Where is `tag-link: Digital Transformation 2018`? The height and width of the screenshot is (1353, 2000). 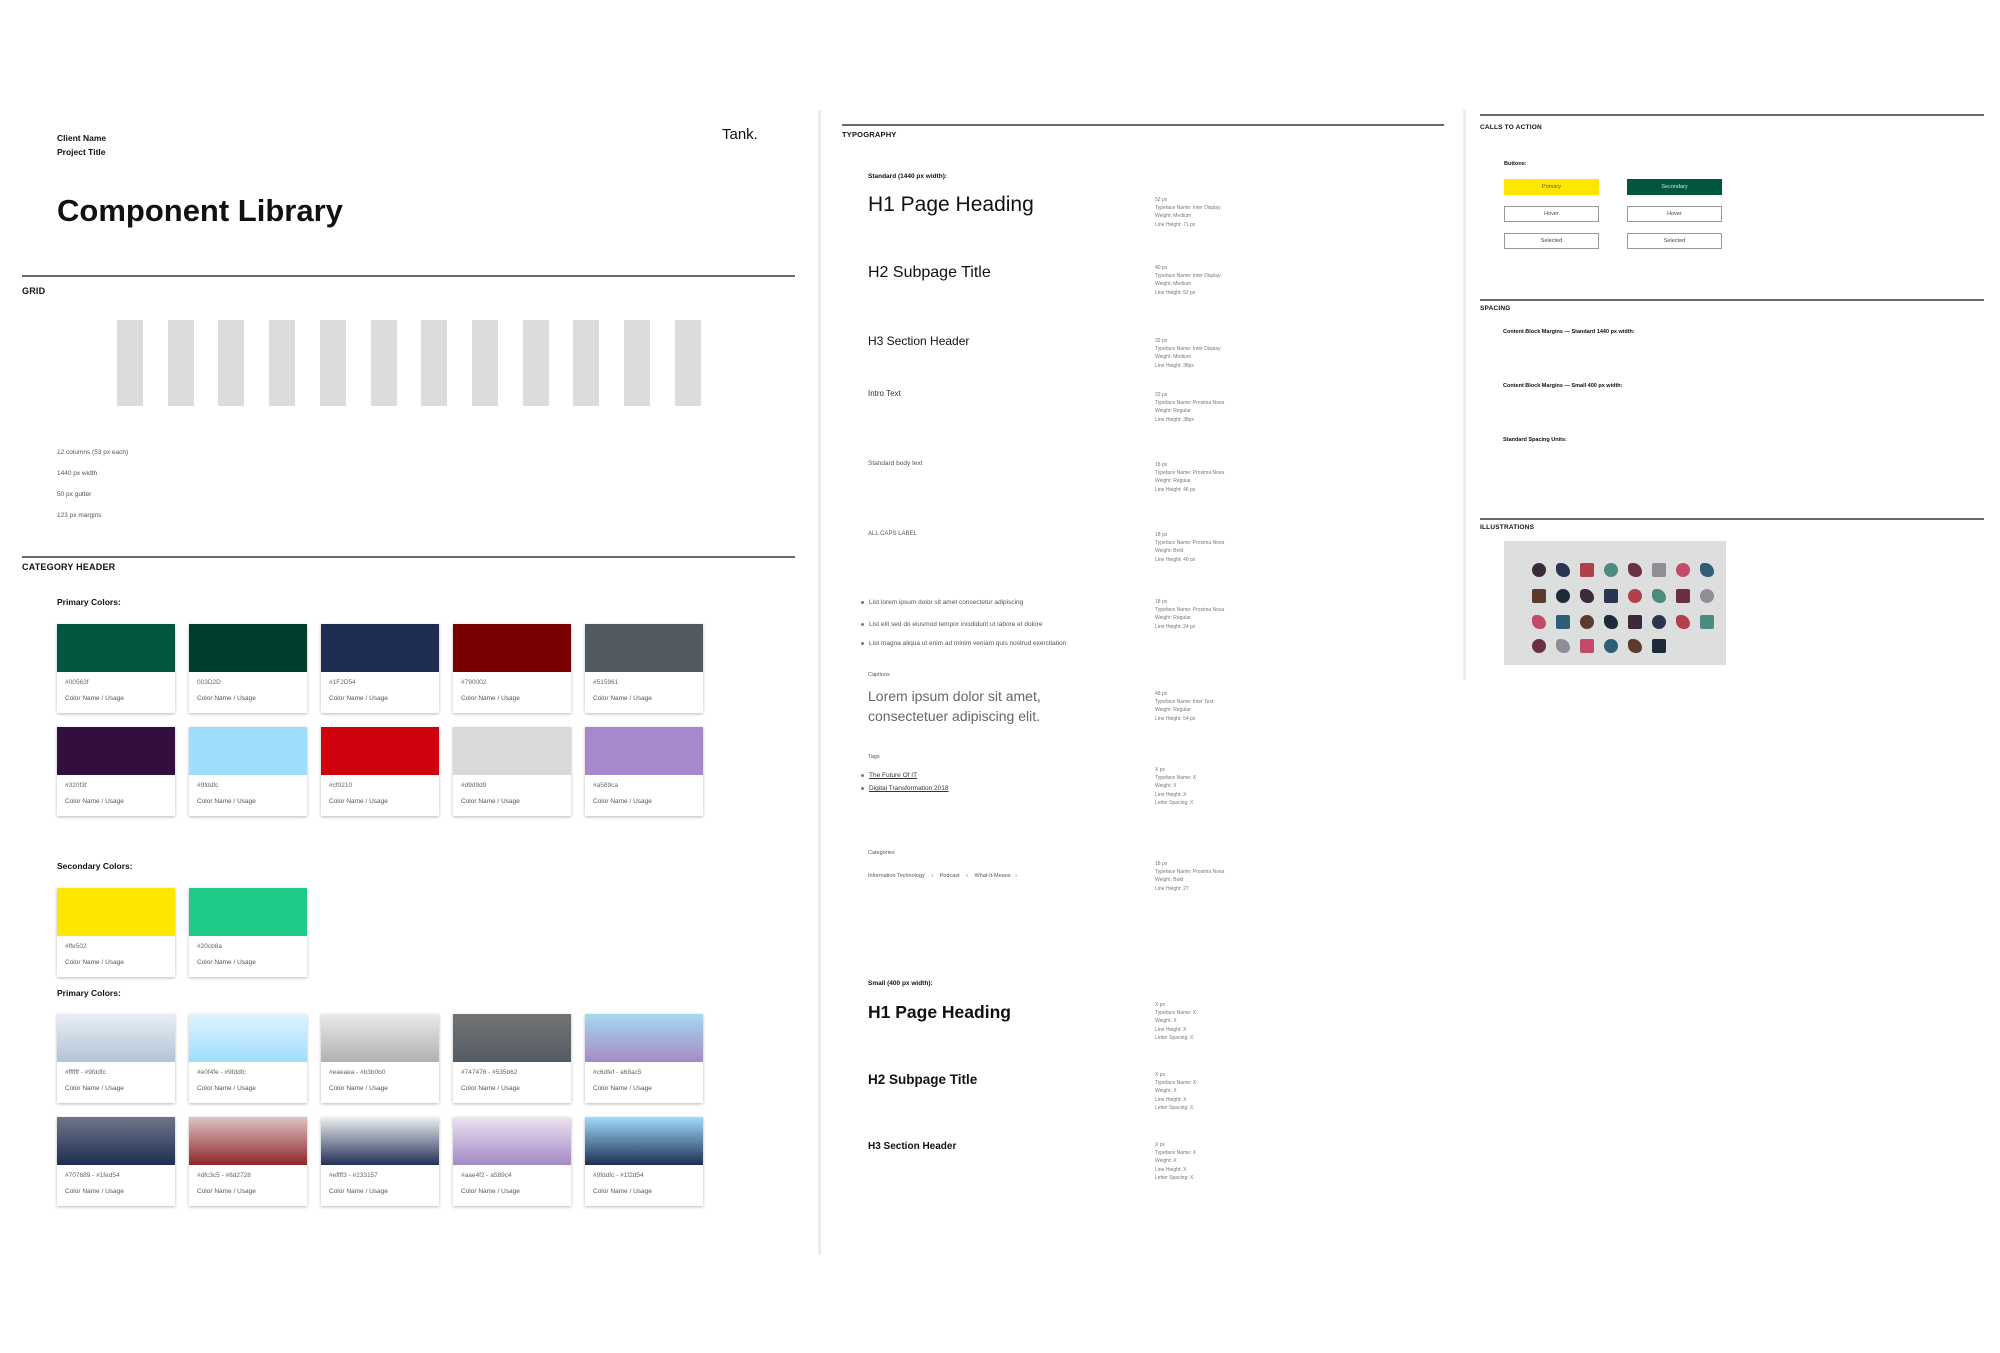 tag-link: Digital Transformation 2018 is located at coordinates (905, 788).